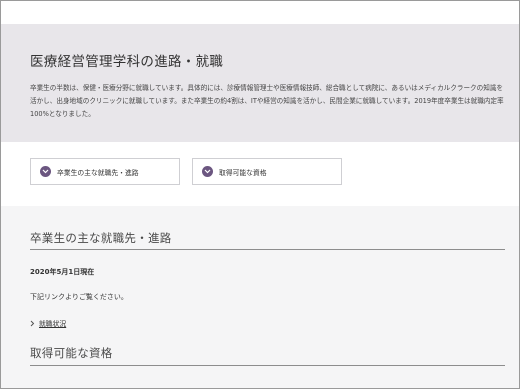  What do you see at coordinates (62, 272) in the screenshot?
I see `as-of-date: 2020年5月1日現在` at bounding box center [62, 272].